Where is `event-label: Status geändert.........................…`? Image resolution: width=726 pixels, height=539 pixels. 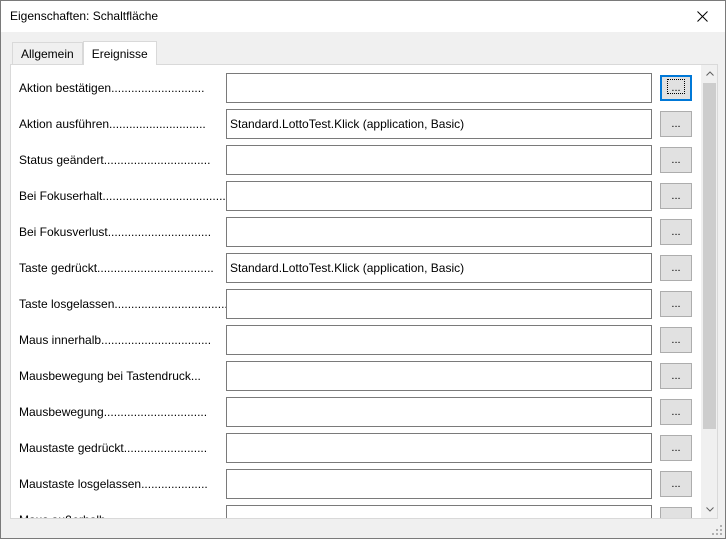 event-label: Status geändert.........................… is located at coordinates (115, 160).